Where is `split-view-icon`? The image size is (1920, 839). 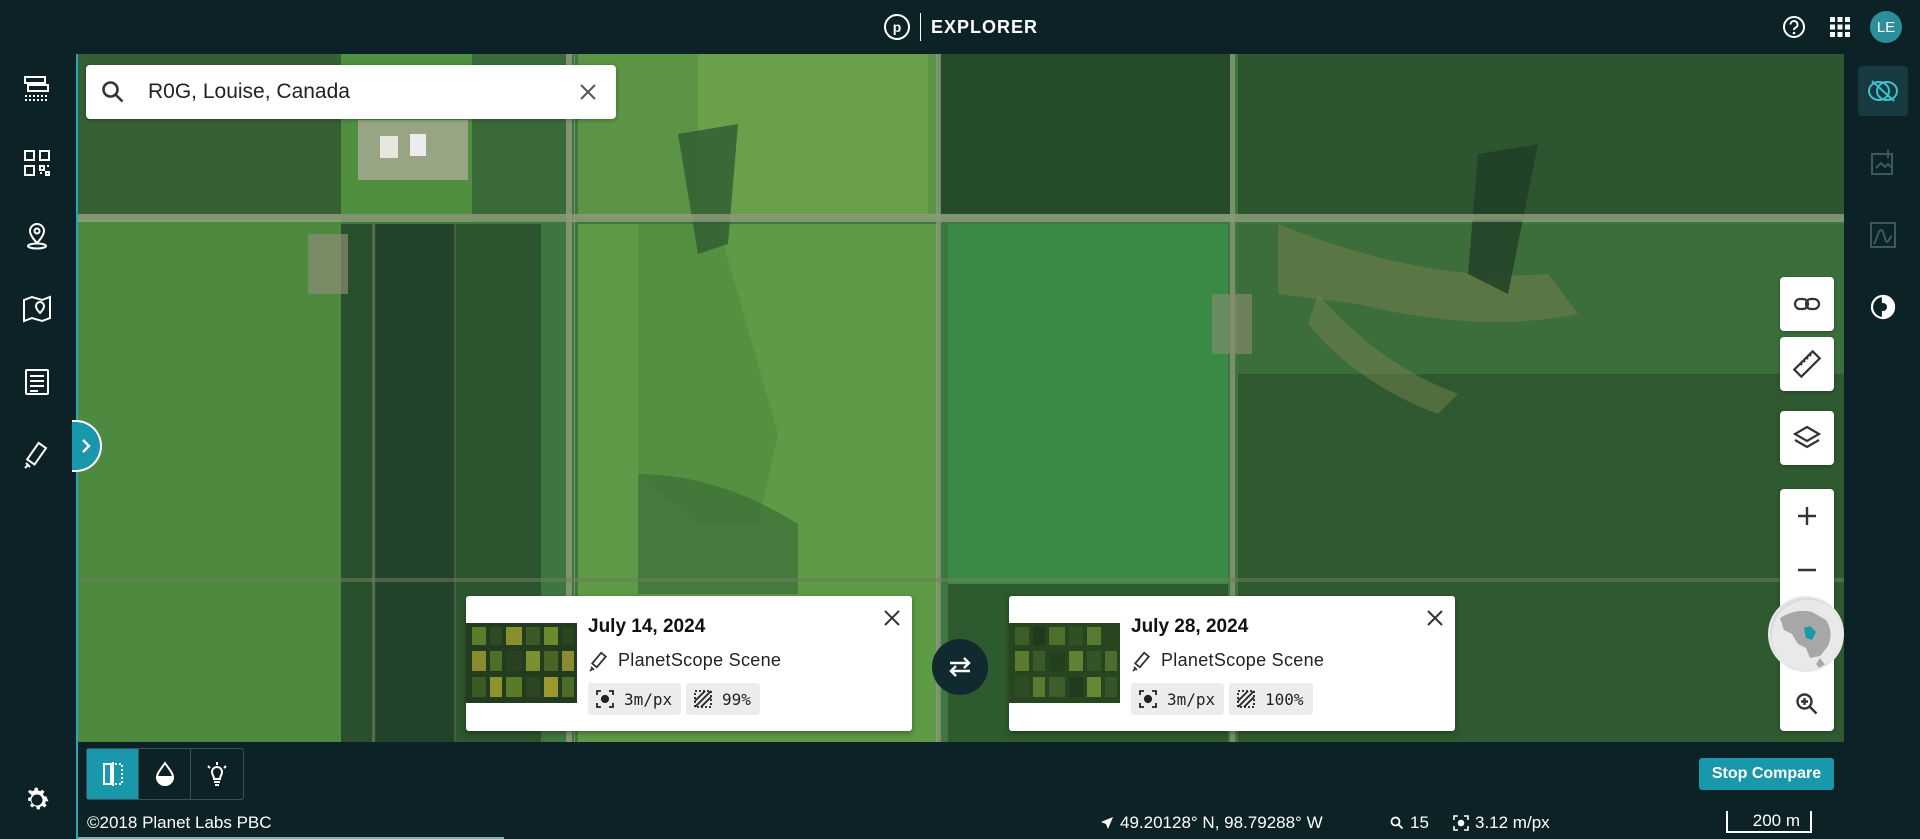 split-view-icon is located at coordinates (113, 774).